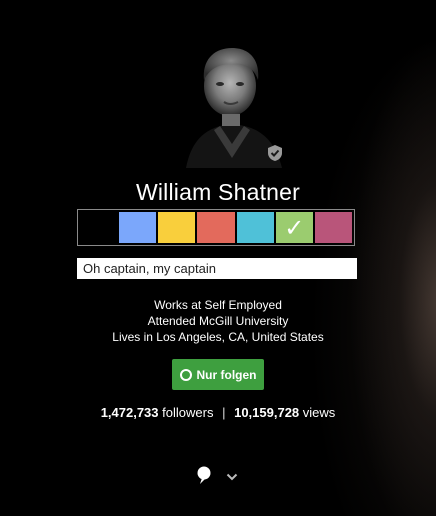 The image size is (436, 516). I want to click on color-picker: ✓, so click(216, 227).